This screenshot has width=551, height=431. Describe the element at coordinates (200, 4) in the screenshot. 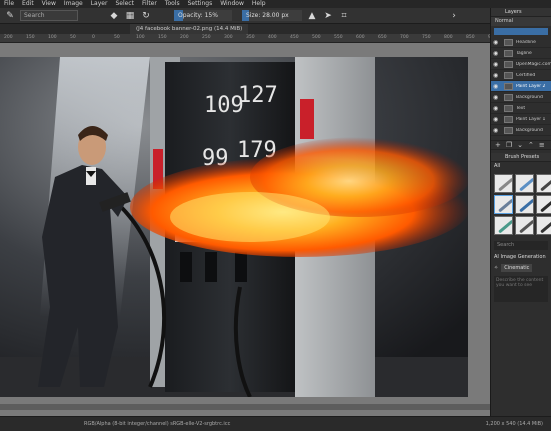

I see `menu-settings: Settings` at that location.